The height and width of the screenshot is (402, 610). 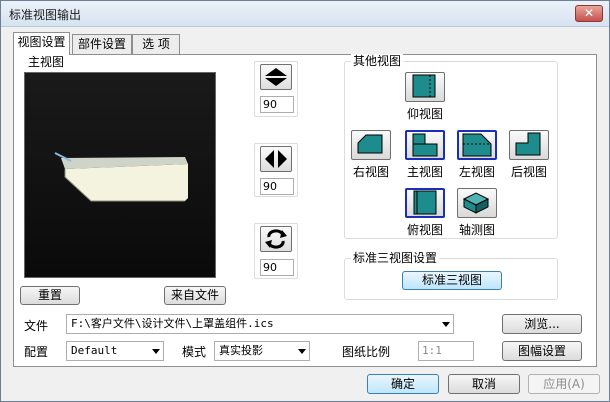 I want to click on back-view-button, so click(x=529, y=145).